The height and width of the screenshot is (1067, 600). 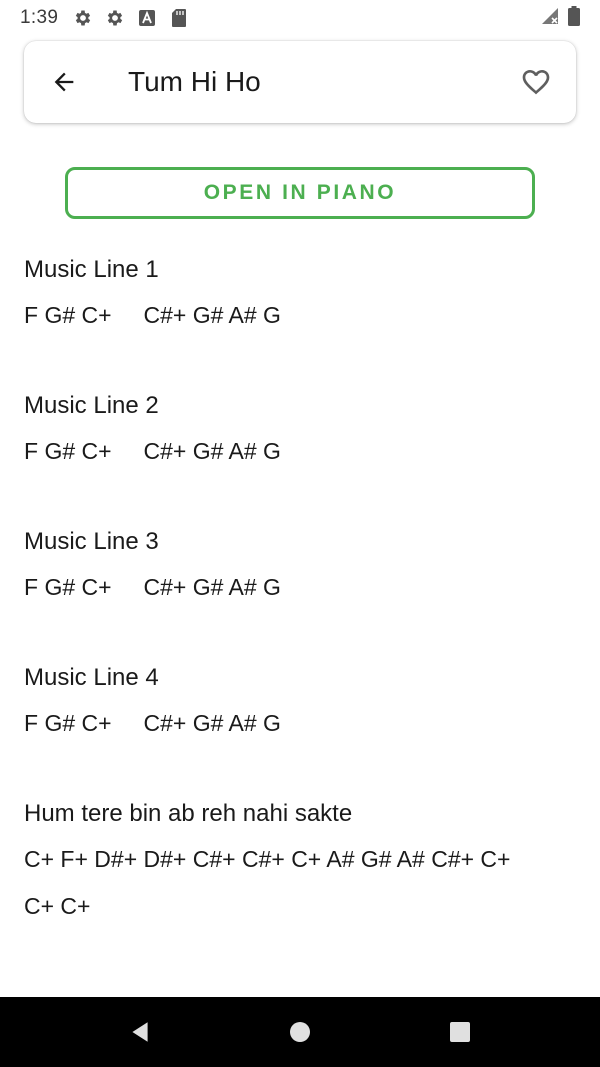 I want to click on back-triangle-icon, so click(x=140, y=1032).